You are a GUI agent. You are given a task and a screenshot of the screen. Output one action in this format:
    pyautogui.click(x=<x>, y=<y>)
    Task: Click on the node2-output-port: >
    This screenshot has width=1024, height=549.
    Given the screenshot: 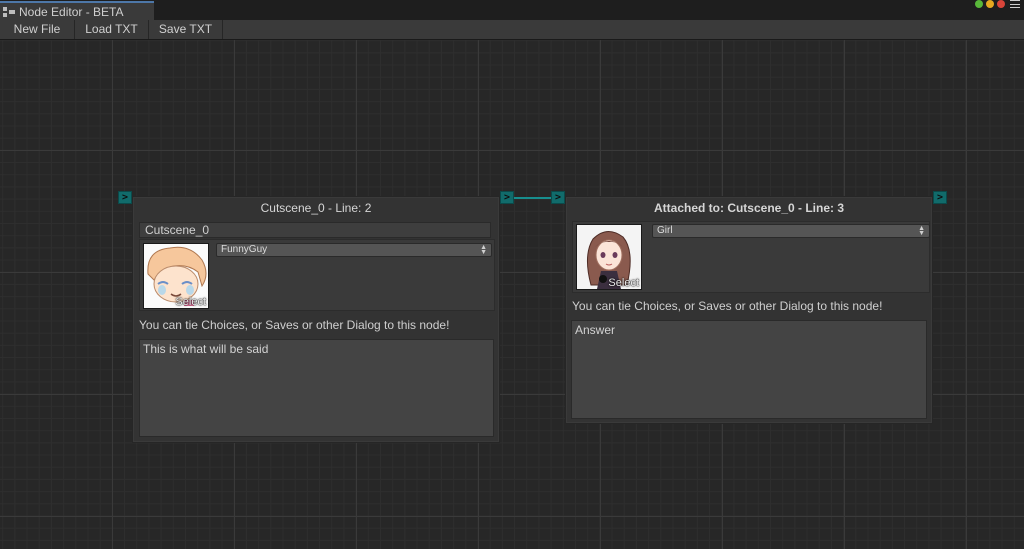 What is the action you would take?
    pyautogui.click(x=940, y=197)
    